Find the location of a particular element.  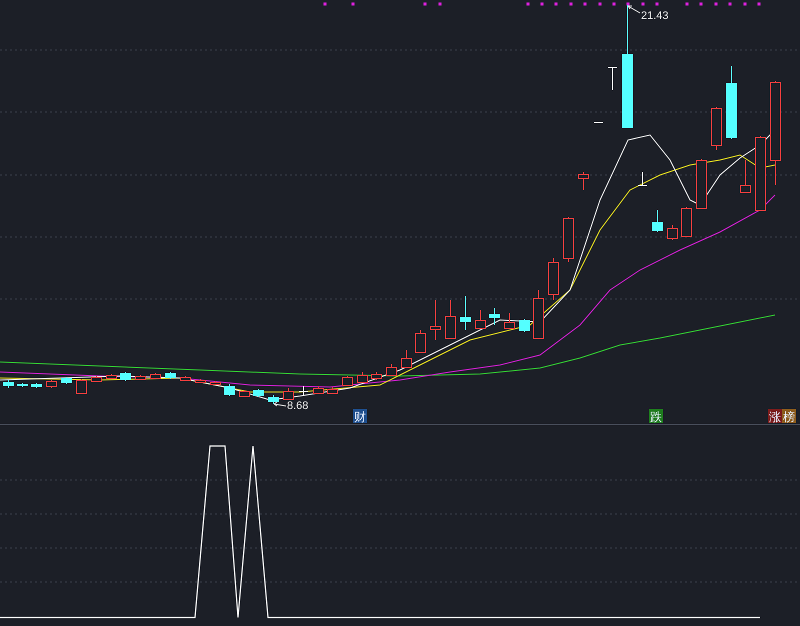

tag-badge: 榜 is located at coordinates (789, 416).